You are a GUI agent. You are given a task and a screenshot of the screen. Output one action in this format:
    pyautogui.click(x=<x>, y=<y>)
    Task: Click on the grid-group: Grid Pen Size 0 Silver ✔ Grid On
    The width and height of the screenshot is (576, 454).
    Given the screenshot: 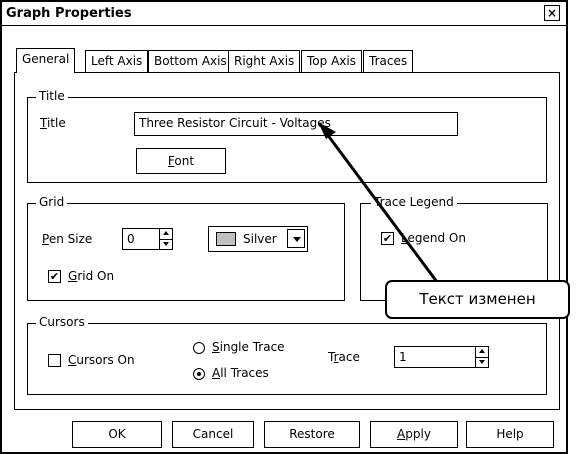 What is the action you would take?
    pyautogui.click(x=186, y=248)
    